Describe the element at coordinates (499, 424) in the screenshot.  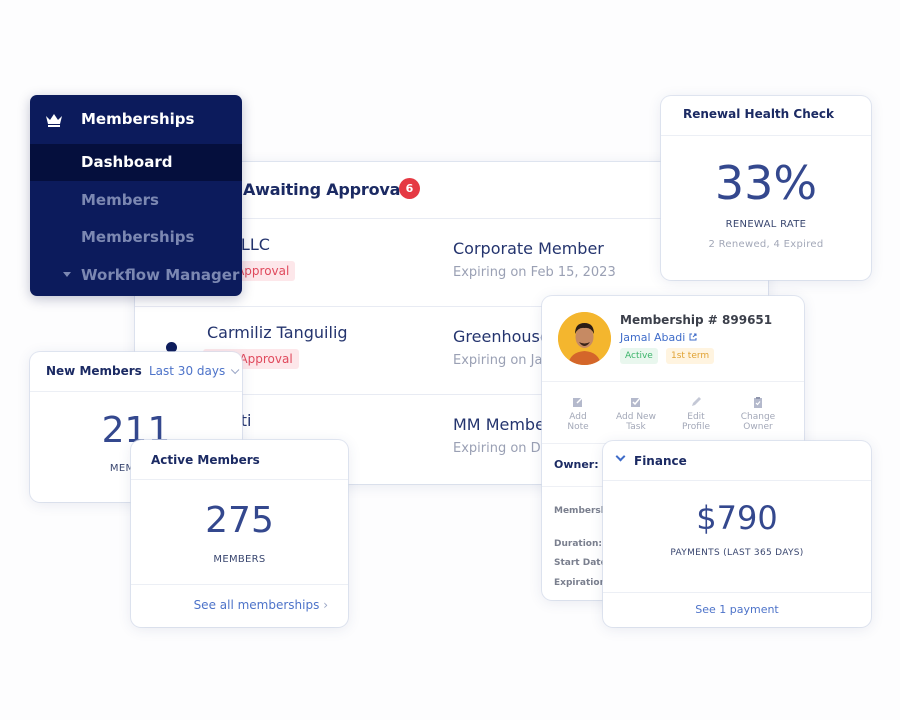
I see `plan-name: MM Membe` at that location.